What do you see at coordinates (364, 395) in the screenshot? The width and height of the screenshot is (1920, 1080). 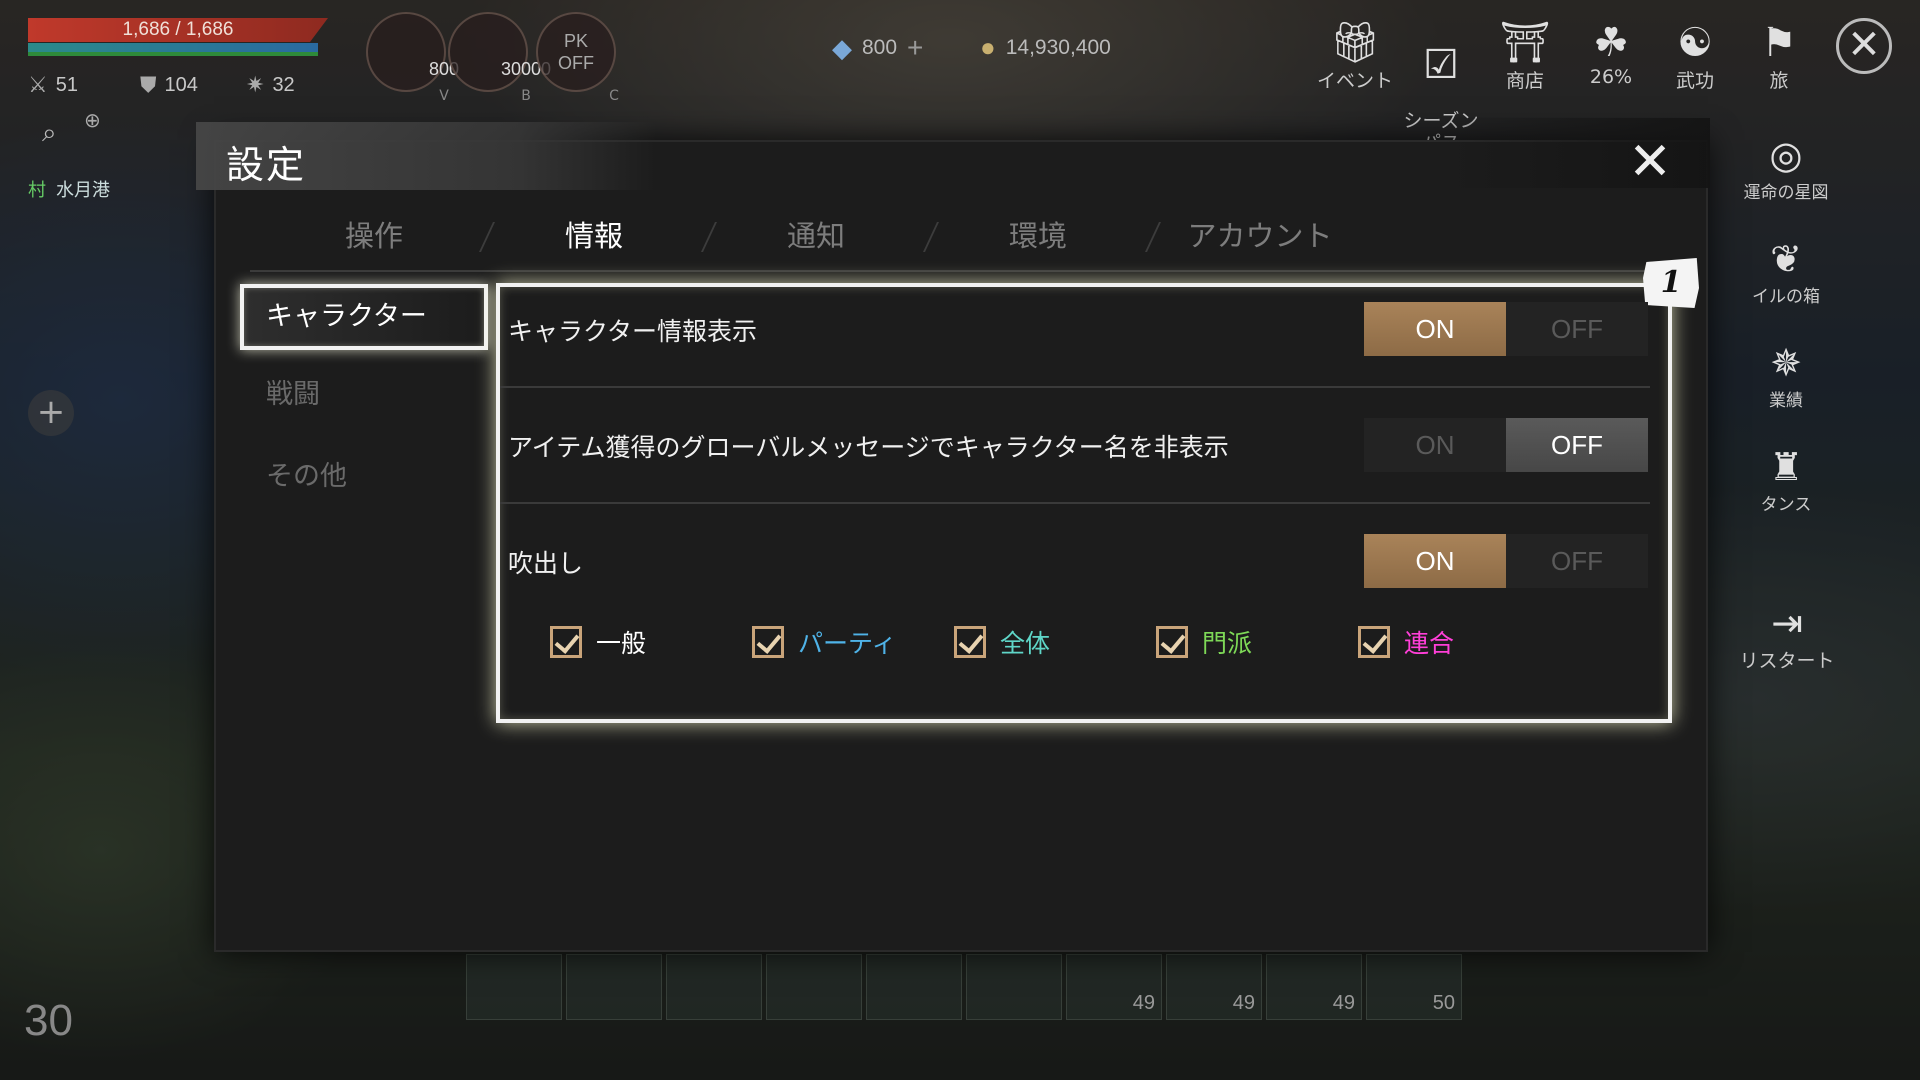 I see `sidenav-combat: 戦闘` at bounding box center [364, 395].